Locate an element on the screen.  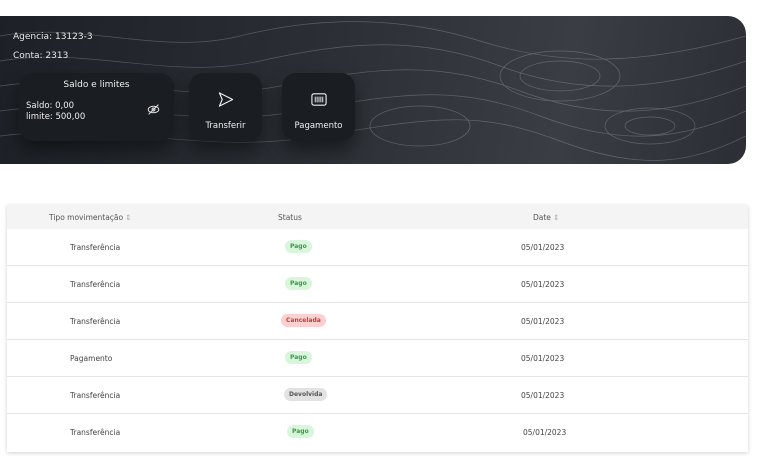
tipo-cell: Pagamento is located at coordinates (91, 358).